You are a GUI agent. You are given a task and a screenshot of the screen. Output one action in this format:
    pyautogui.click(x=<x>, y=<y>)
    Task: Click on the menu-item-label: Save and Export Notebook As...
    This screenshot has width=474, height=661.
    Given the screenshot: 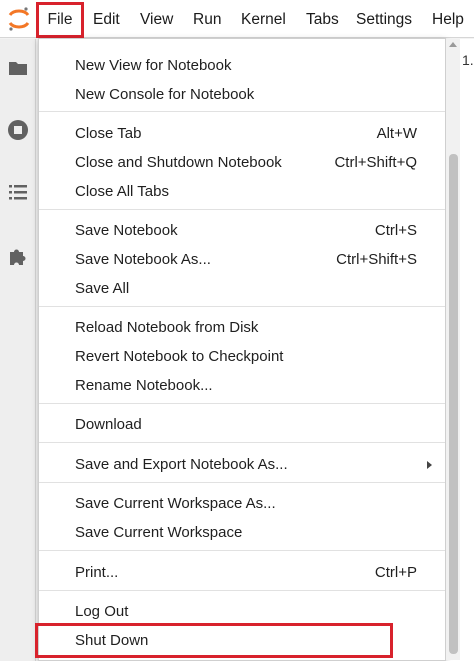 What is the action you would take?
    pyautogui.click(x=181, y=464)
    